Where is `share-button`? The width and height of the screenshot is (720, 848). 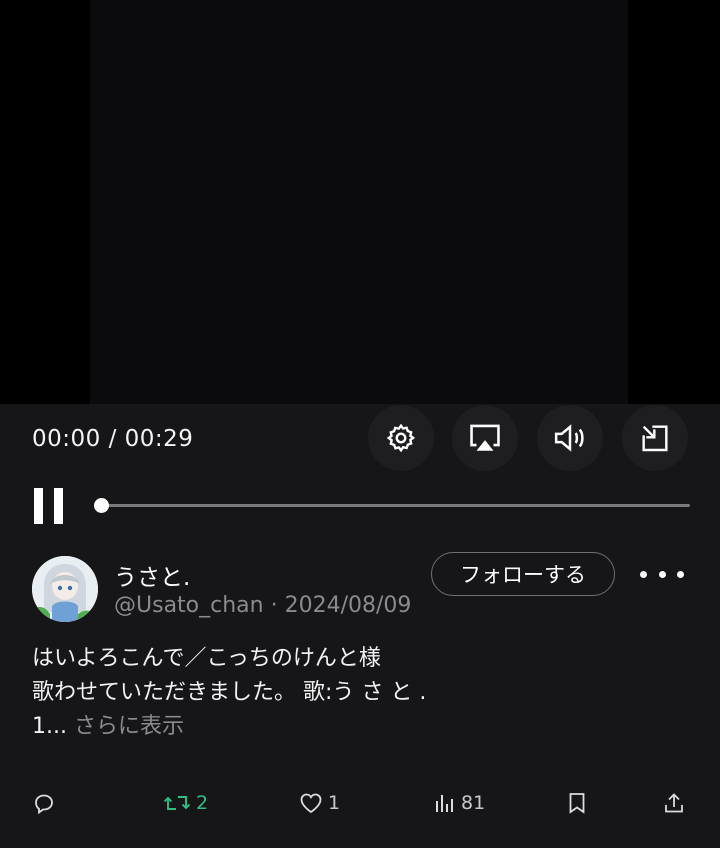 share-button is located at coordinates (674, 803).